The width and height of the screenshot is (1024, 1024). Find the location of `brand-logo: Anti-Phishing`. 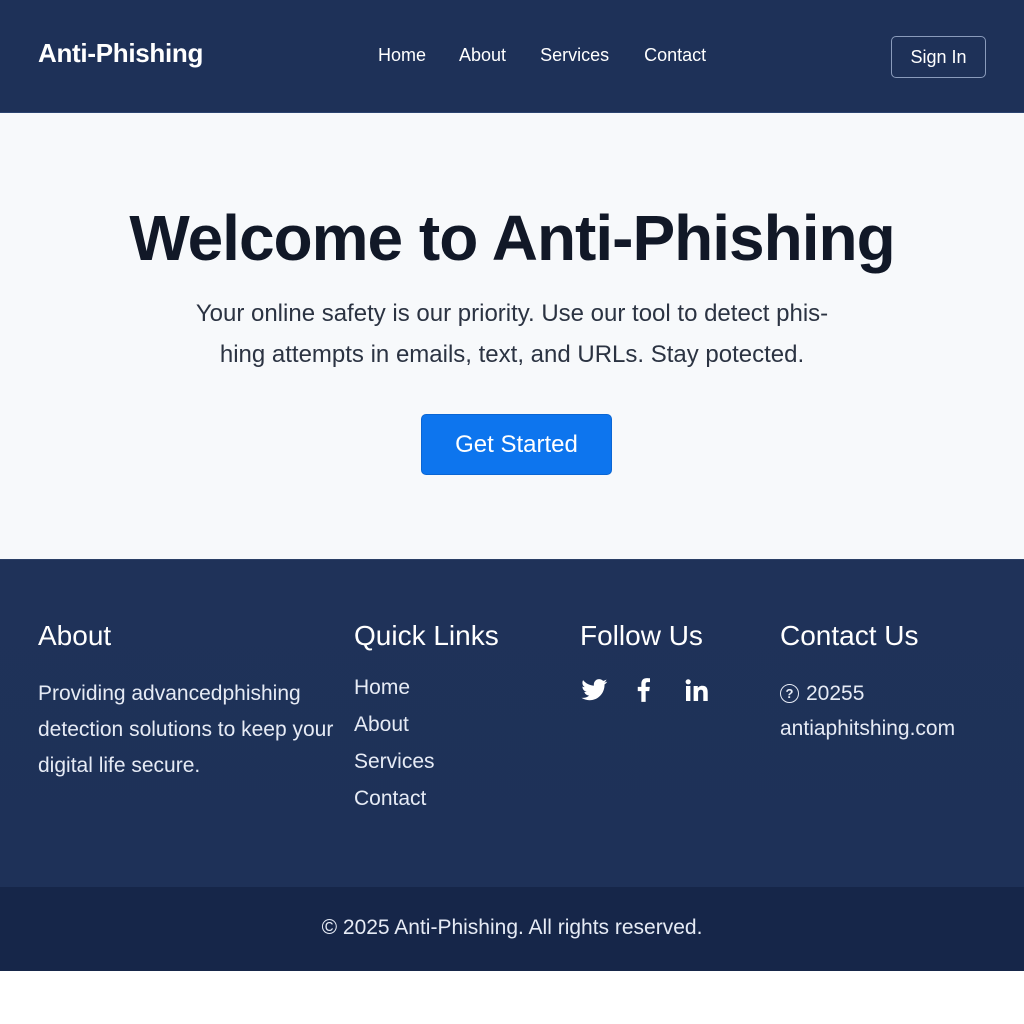

brand-logo: Anti-Phishing is located at coordinates (120, 53).